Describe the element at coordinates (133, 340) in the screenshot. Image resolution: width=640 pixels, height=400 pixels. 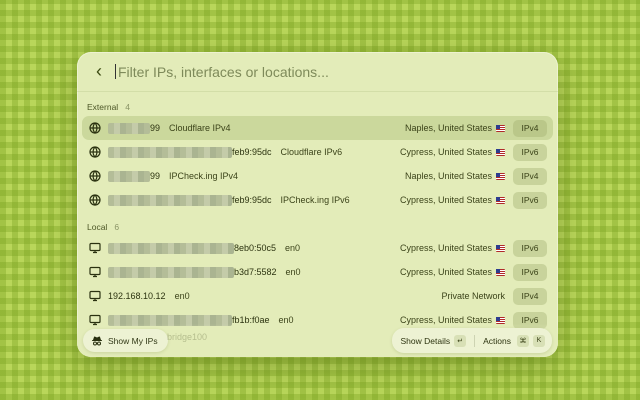
I see `show-my-ips-label: Show My IPs` at that location.